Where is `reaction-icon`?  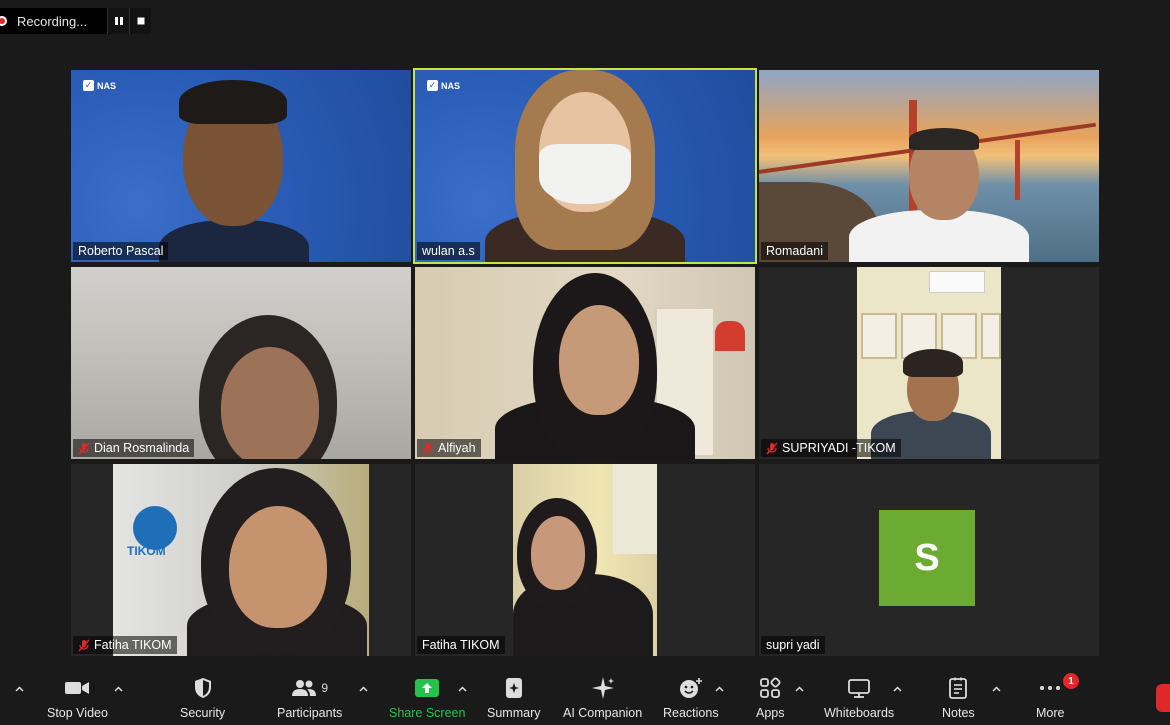
reaction-icon is located at coordinates (690, 688).